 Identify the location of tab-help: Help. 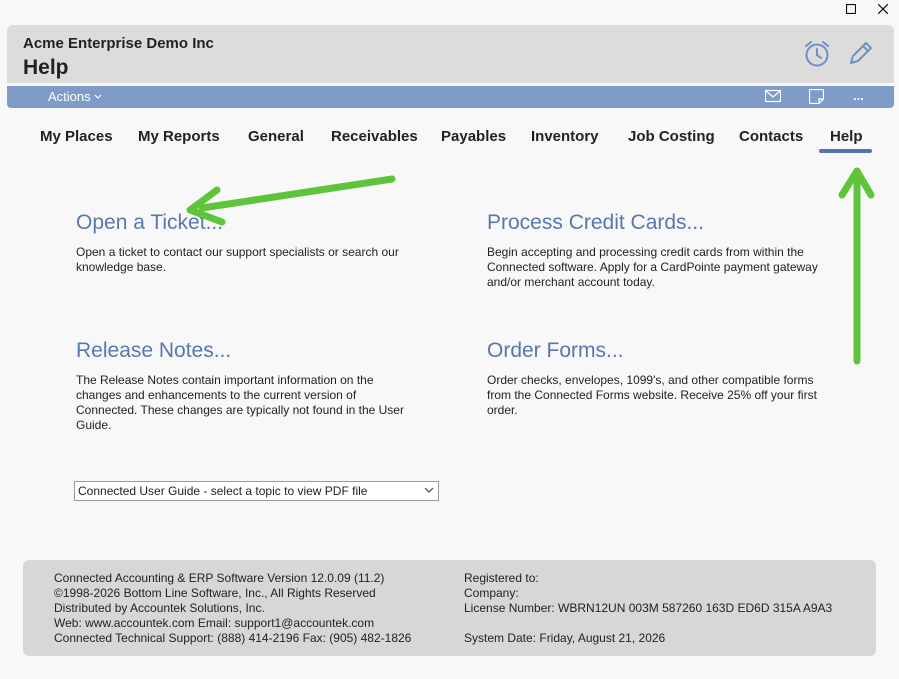
(846, 136).